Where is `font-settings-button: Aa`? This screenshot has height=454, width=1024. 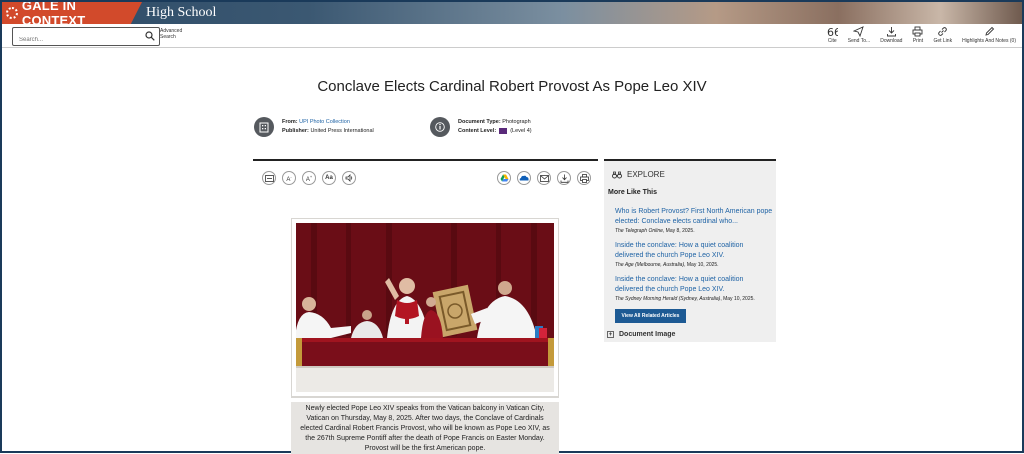
font-settings-button: Aa is located at coordinates (329, 178).